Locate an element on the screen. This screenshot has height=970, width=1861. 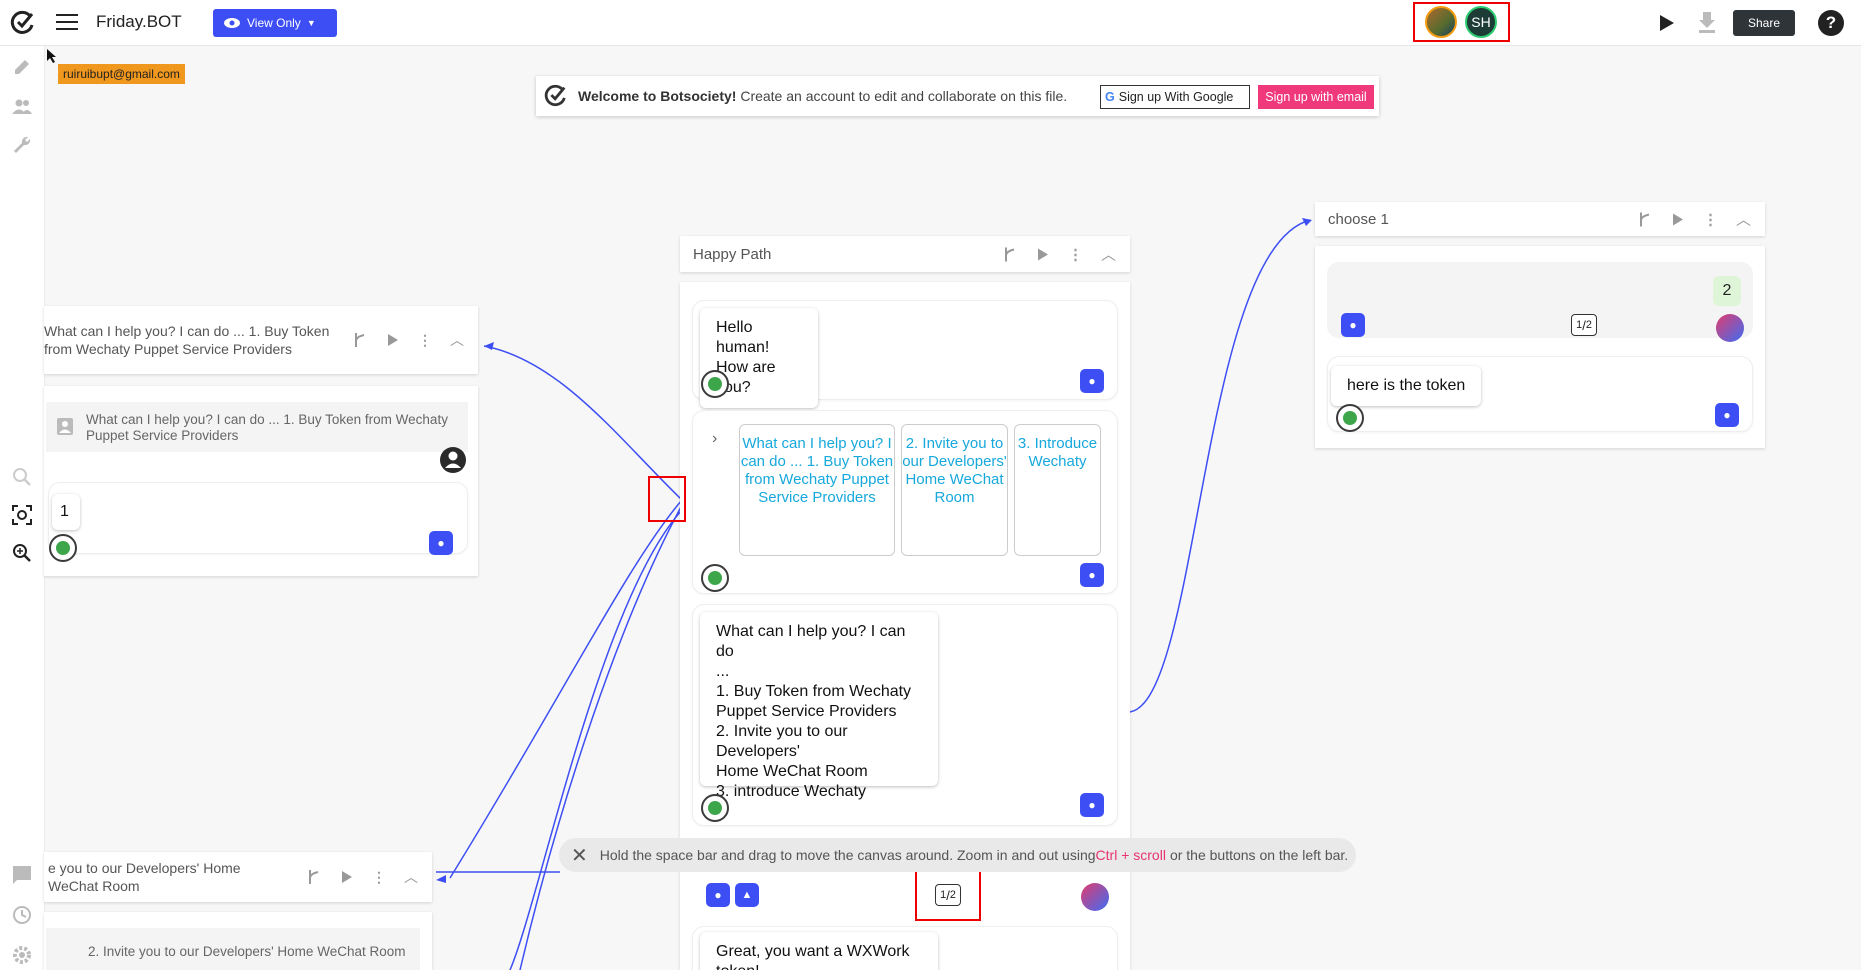
quick-reply-button: 3. Introduce Wechaty is located at coordinates (1057, 490).